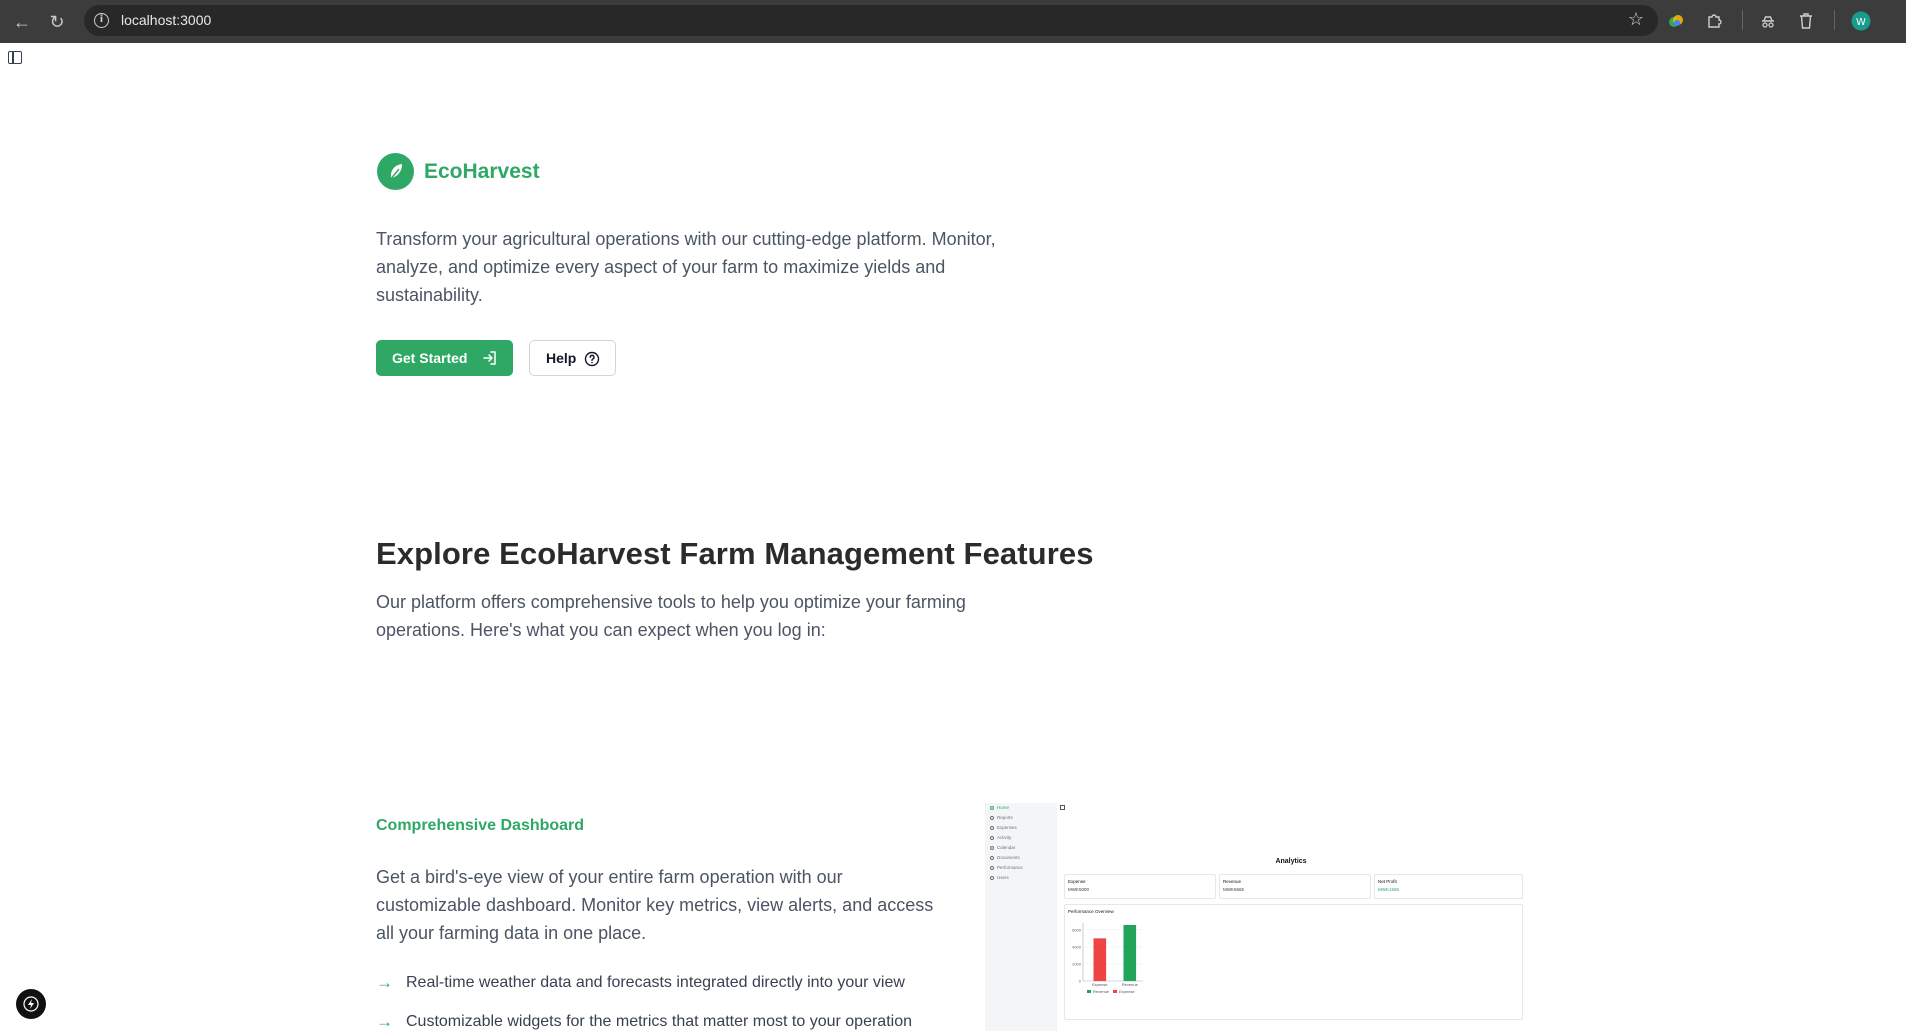  What do you see at coordinates (15, 57) in the screenshot?
I see `sidebar-toggle-icon` at bounding box center [15, 57].